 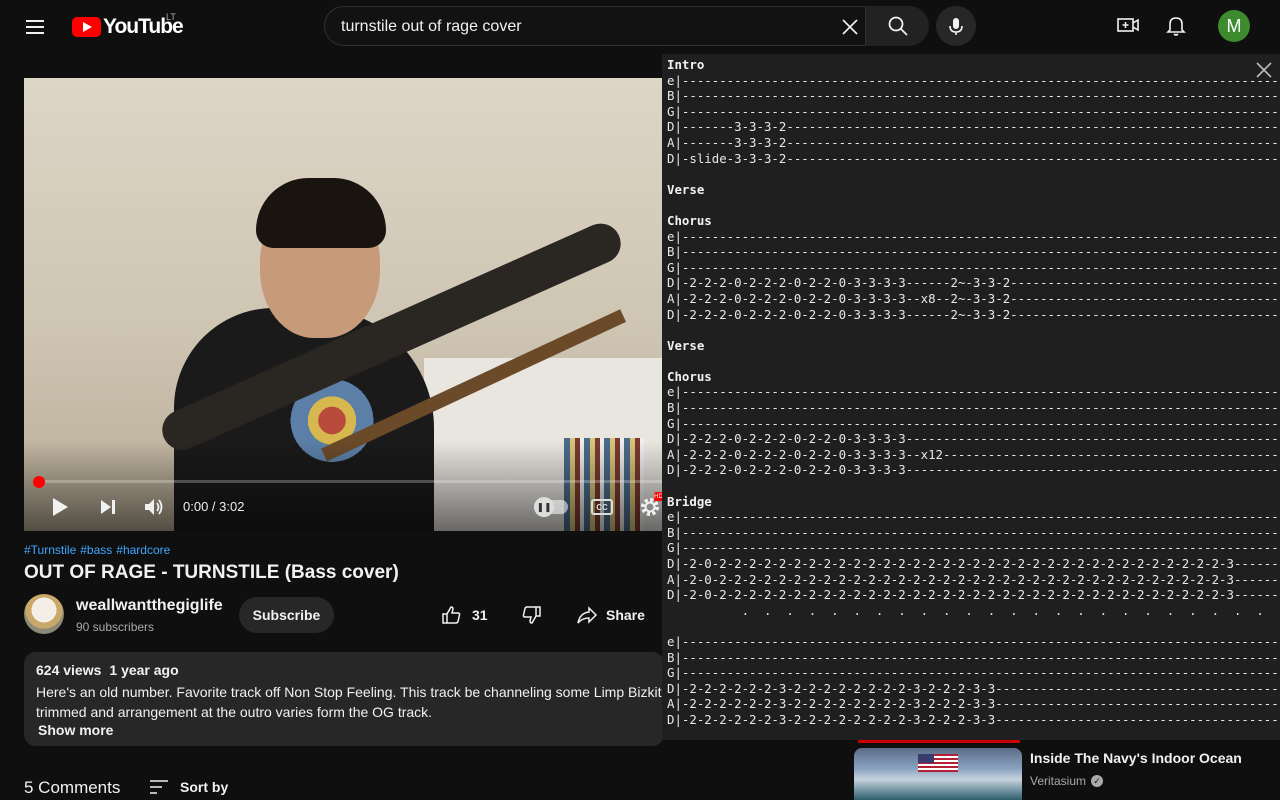 I want to click on play-button, so click(x=60, y=507).